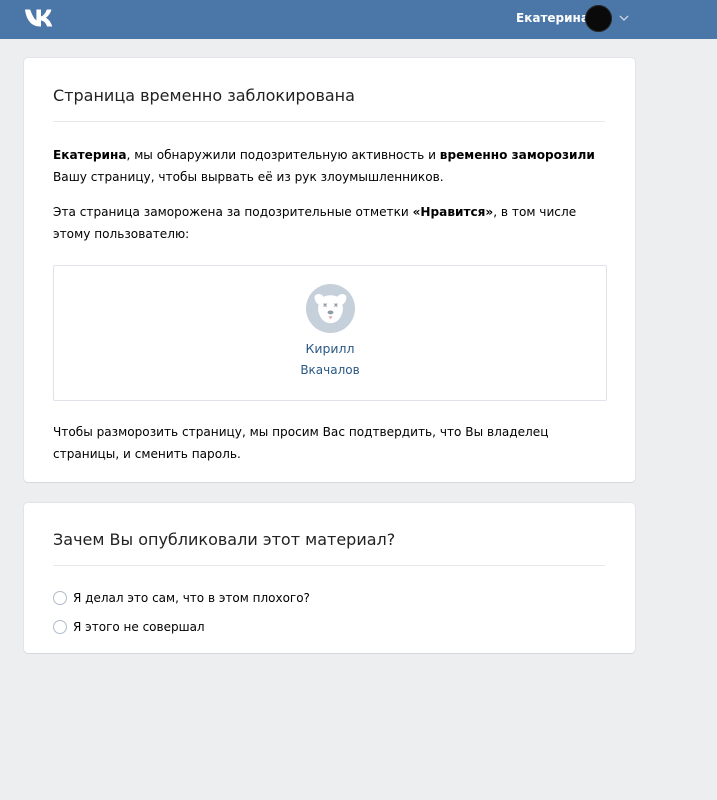  Describe the element at coordinates (453, 212) in the screenshot. I see `likes-bold: «Нравится»` at that location.